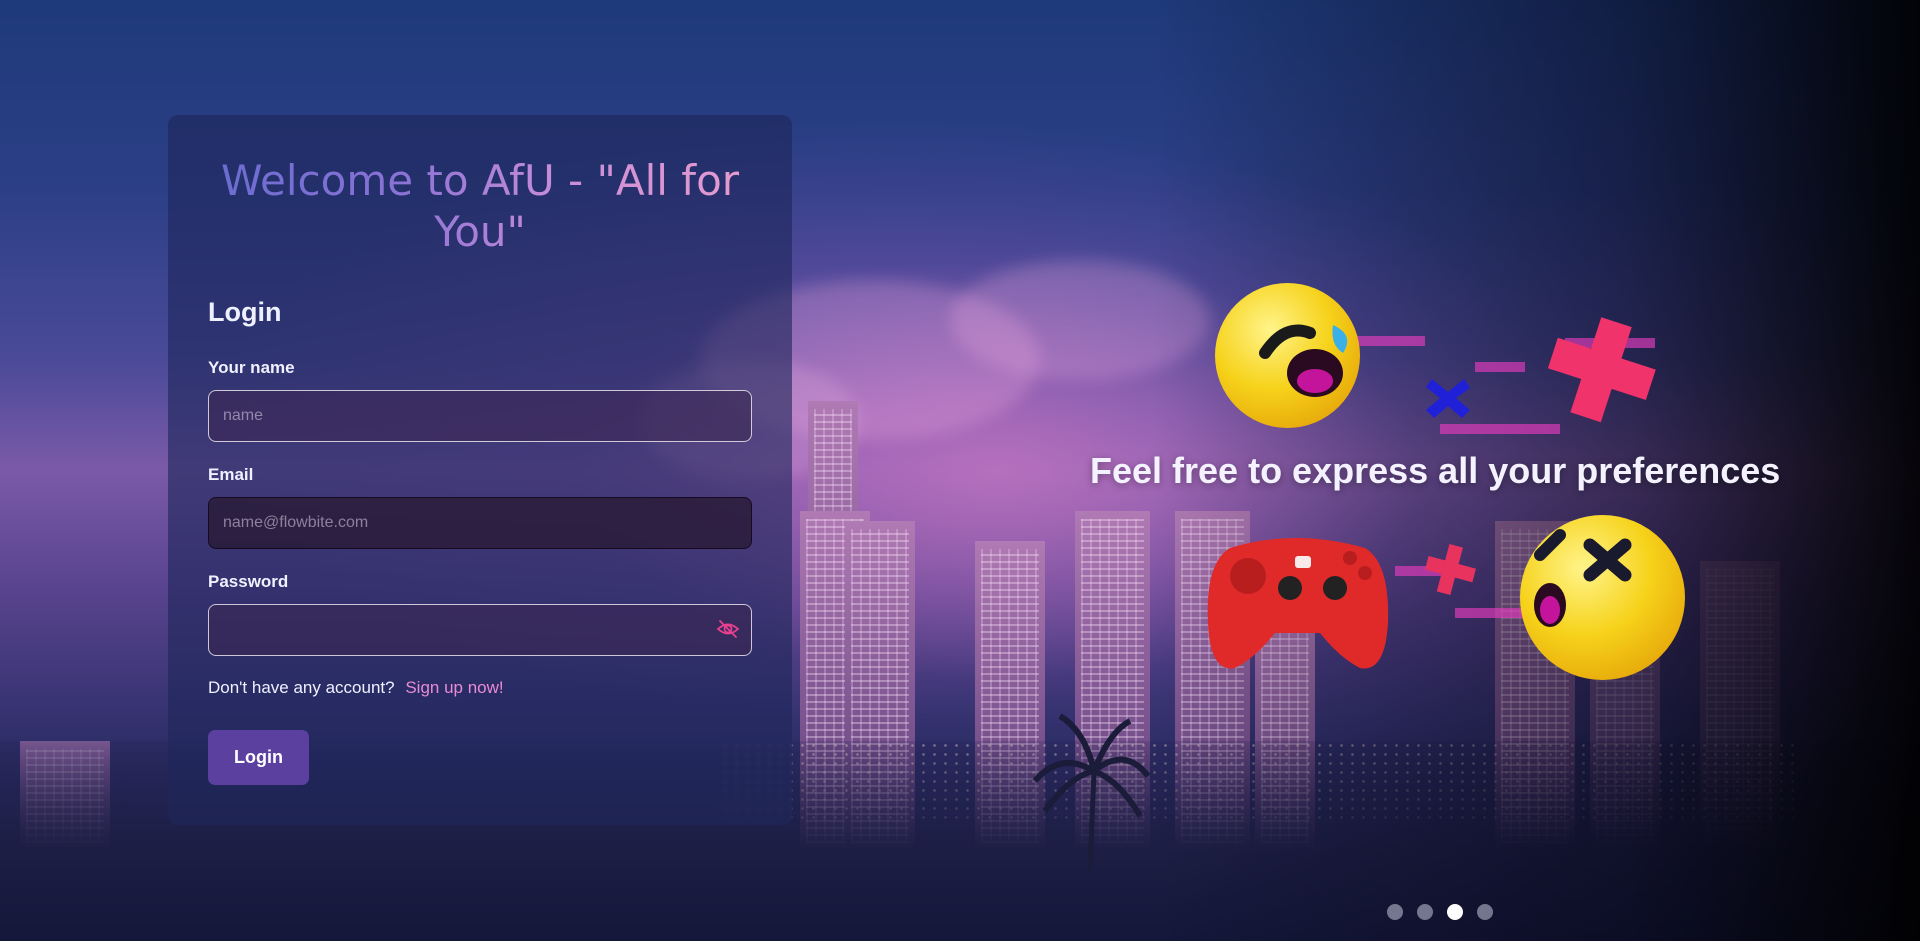 The image size is (1920, 941). What do you see at coordinates (301, 687) in the screenshot?
I see `signup-prompt: Don't have any account?` at bounding box center [301, 687].